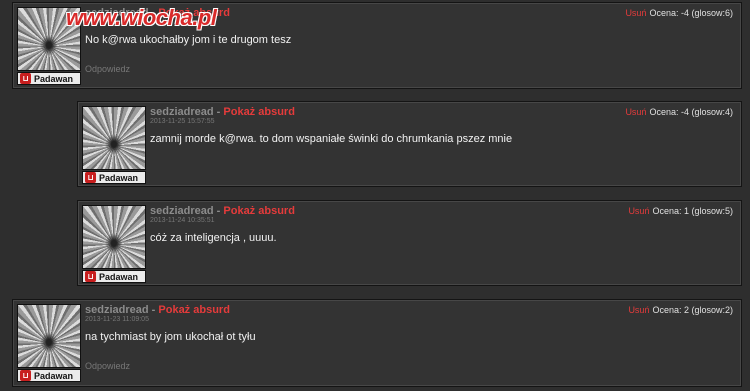 Image resolution: width=750 pixels, height=391 pixels. I want to click on rating-block: Usuń Ocena: -4 (glosow:6), so click(679, 13).